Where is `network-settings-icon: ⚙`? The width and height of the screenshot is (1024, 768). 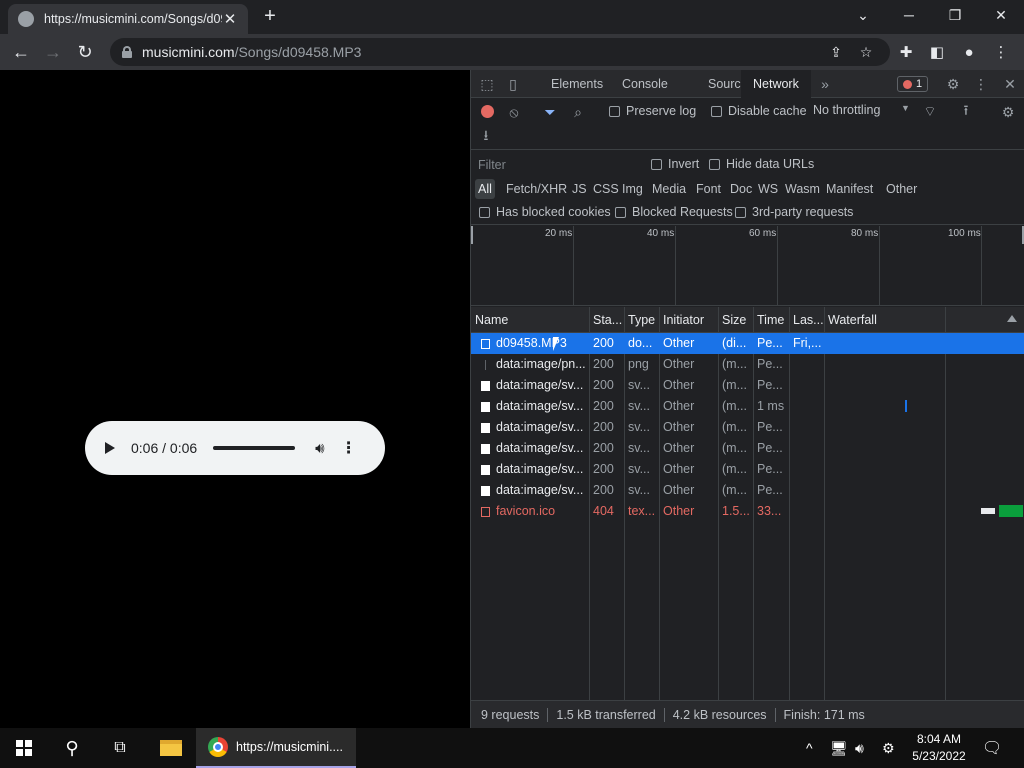
network-settings-icon: ⚙ is located at coordinates (1008, 112).